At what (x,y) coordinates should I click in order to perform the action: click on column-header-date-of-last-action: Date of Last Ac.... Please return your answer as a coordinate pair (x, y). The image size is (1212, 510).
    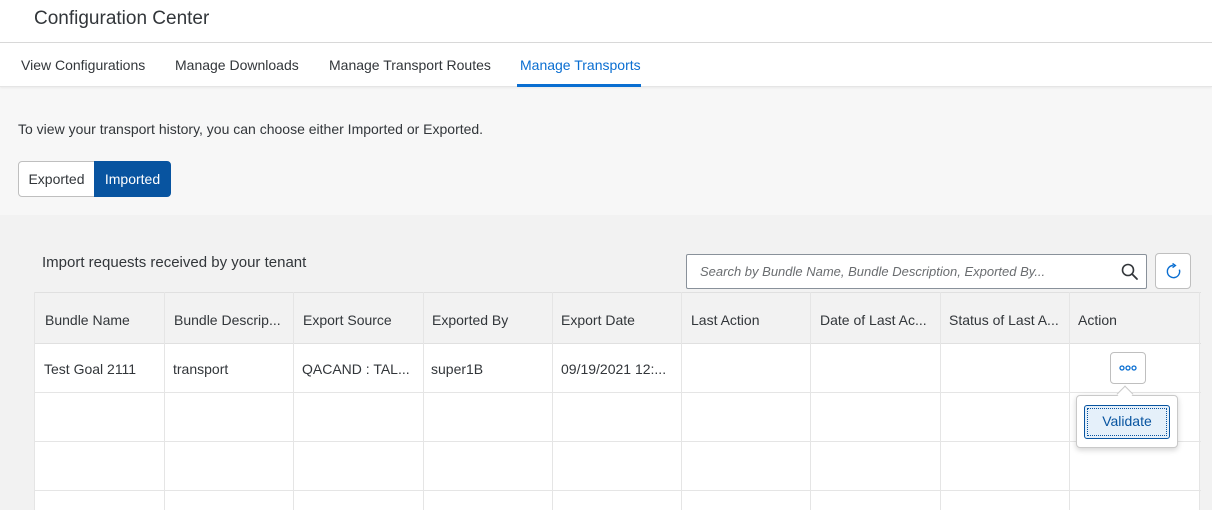
    Looking at the image, I should click on (873, 320).